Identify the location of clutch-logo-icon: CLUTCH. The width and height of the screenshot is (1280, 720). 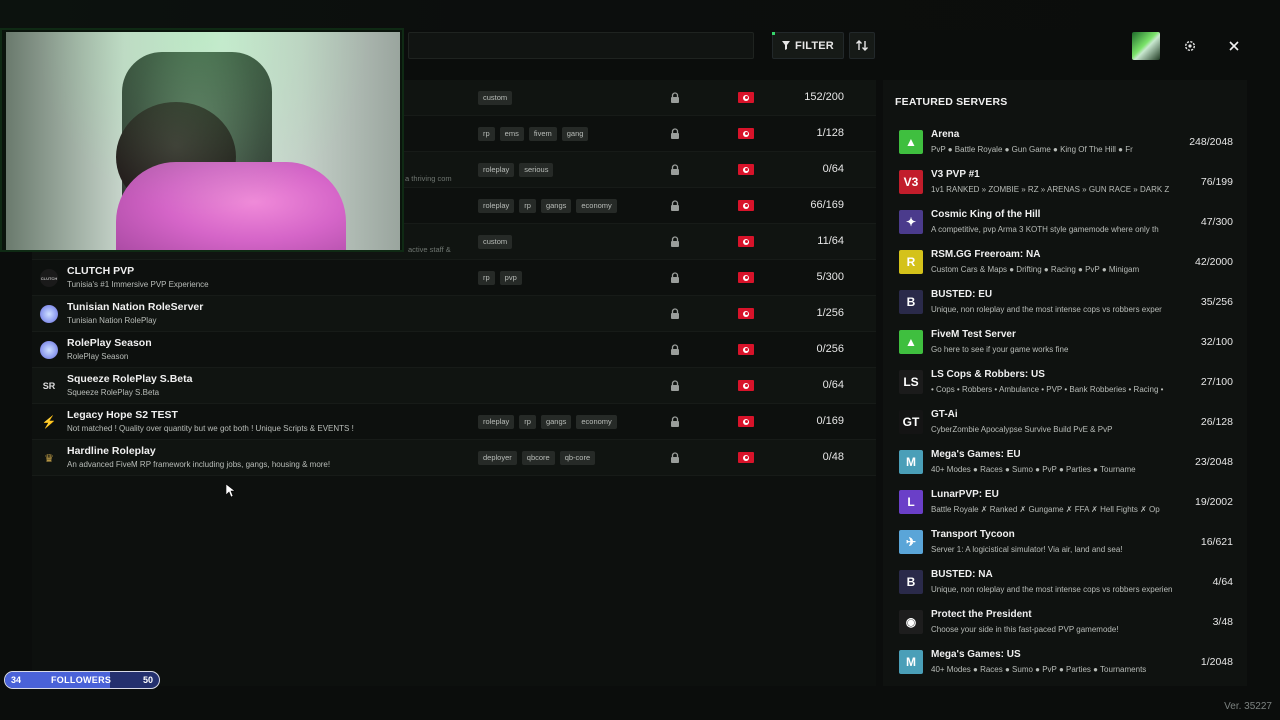
(49, 278).